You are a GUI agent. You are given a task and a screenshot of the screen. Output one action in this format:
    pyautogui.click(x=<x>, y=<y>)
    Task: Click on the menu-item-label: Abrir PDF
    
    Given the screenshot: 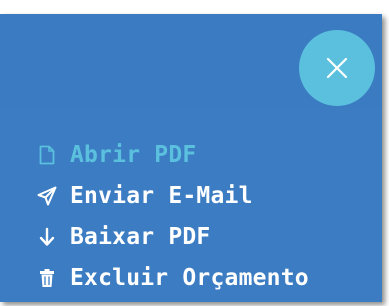 What is the action you would take?
    pyautogui.click(x=133, y=154)
    